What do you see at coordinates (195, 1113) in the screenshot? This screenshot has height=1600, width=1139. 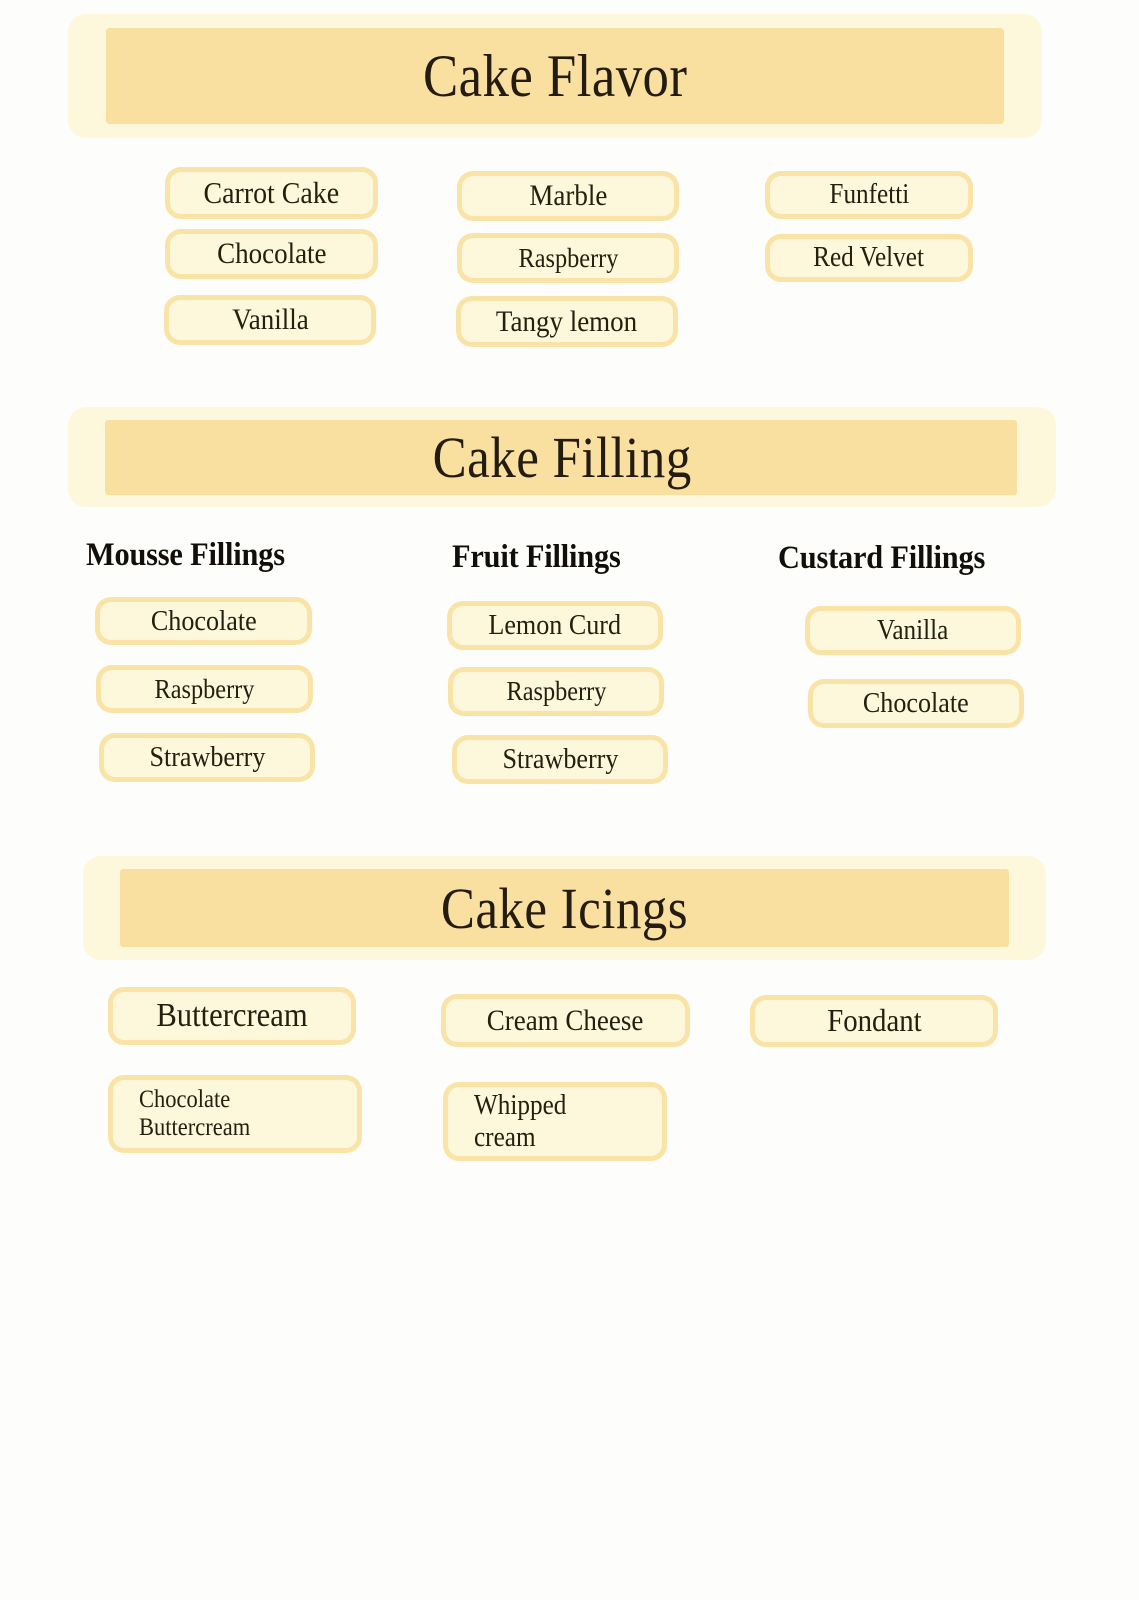 I see `chip-label: Chocolate Buttercream` at bounding box center [195, 1113].